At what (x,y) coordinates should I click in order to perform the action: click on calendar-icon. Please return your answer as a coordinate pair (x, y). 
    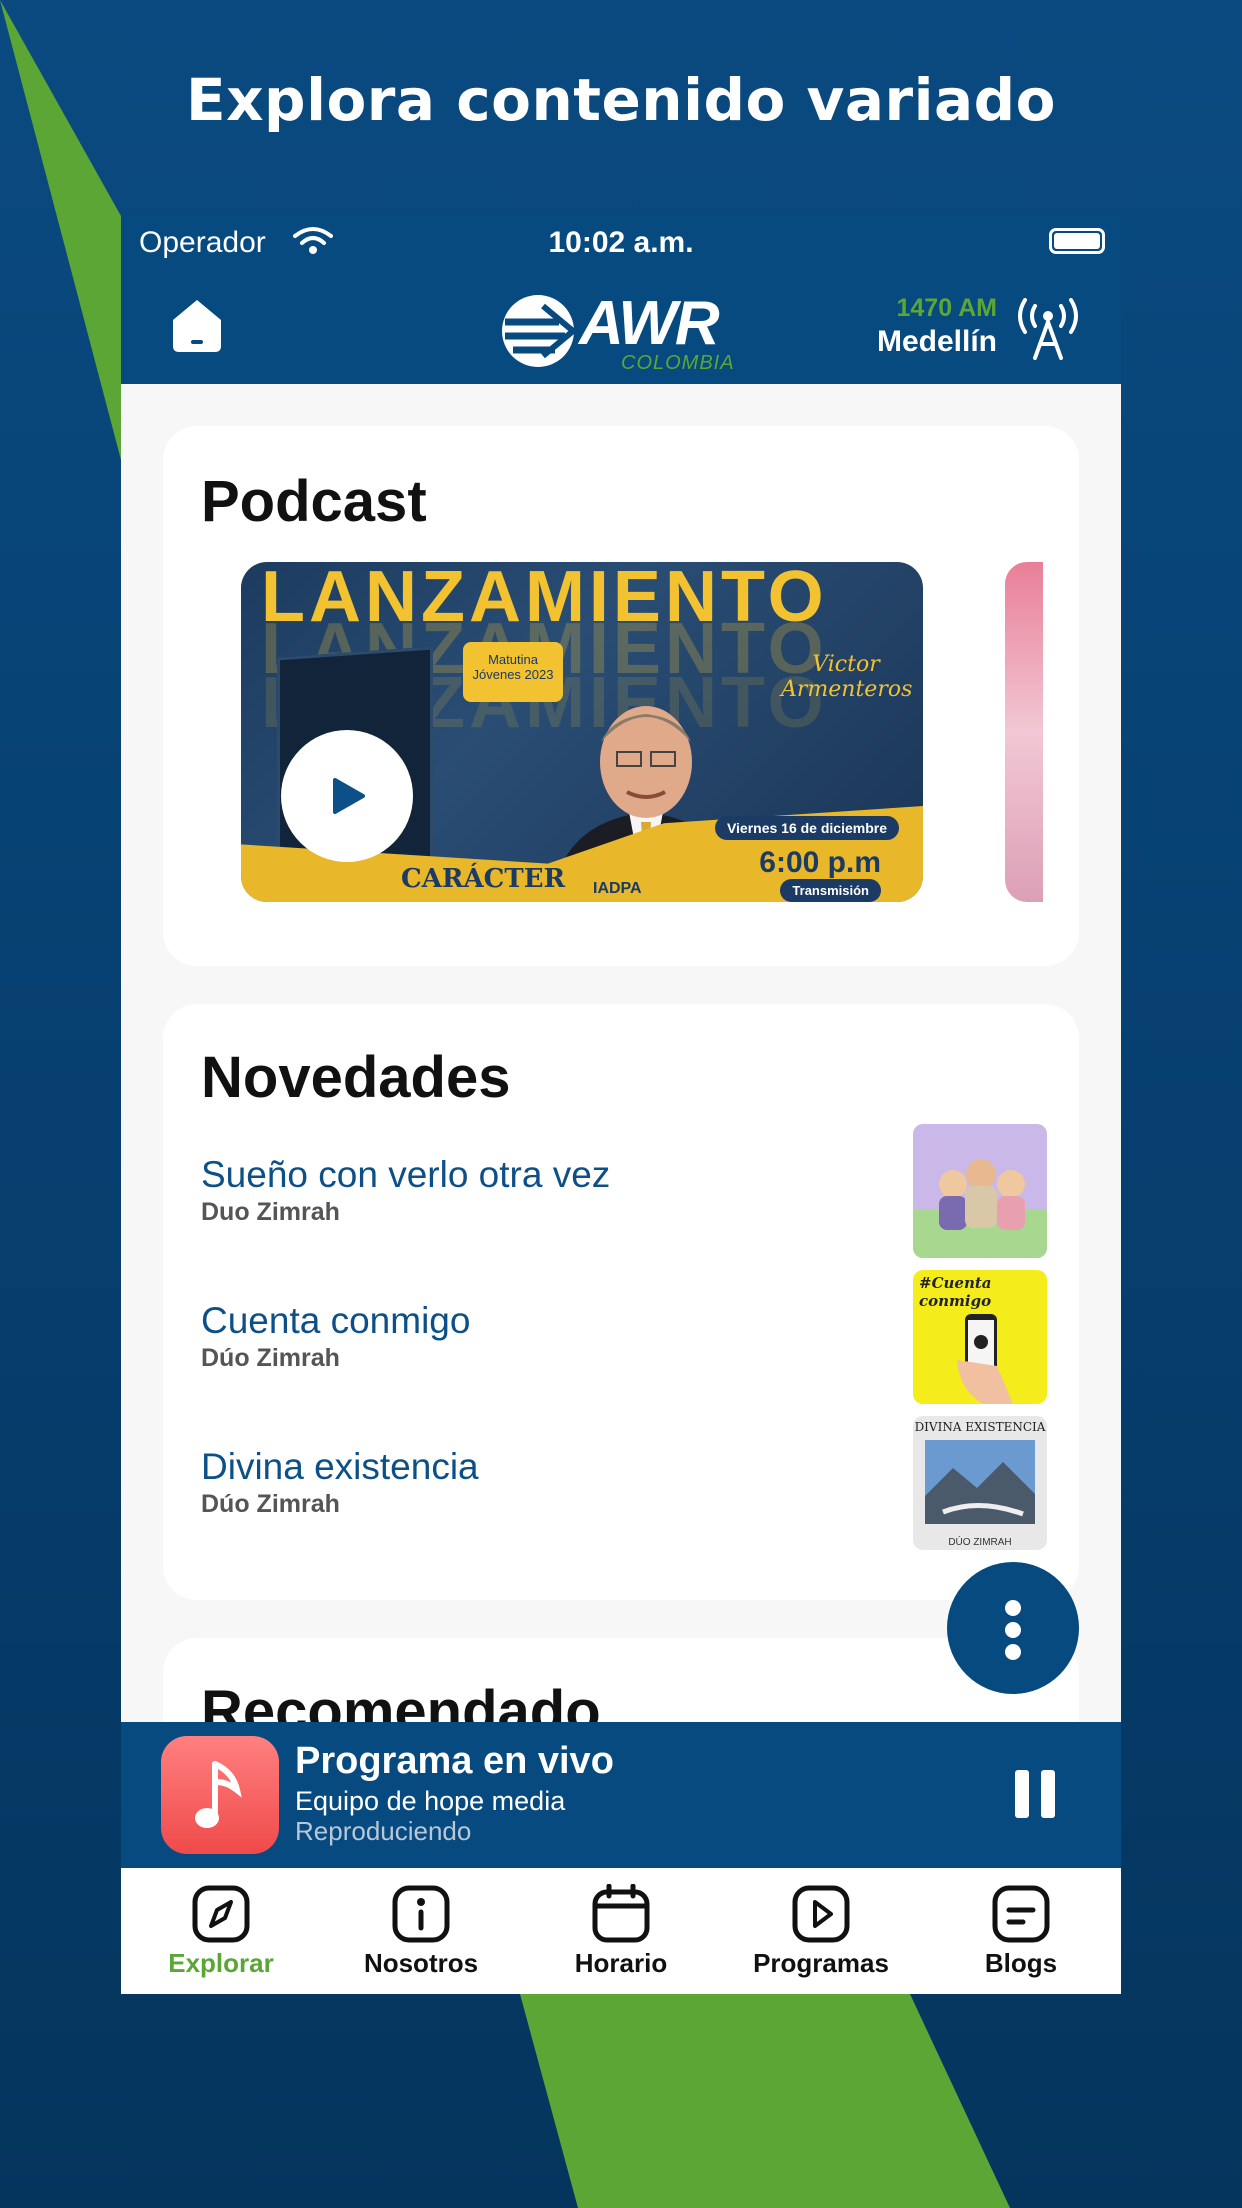
    Looking at the image, I should click on (621, 1913).